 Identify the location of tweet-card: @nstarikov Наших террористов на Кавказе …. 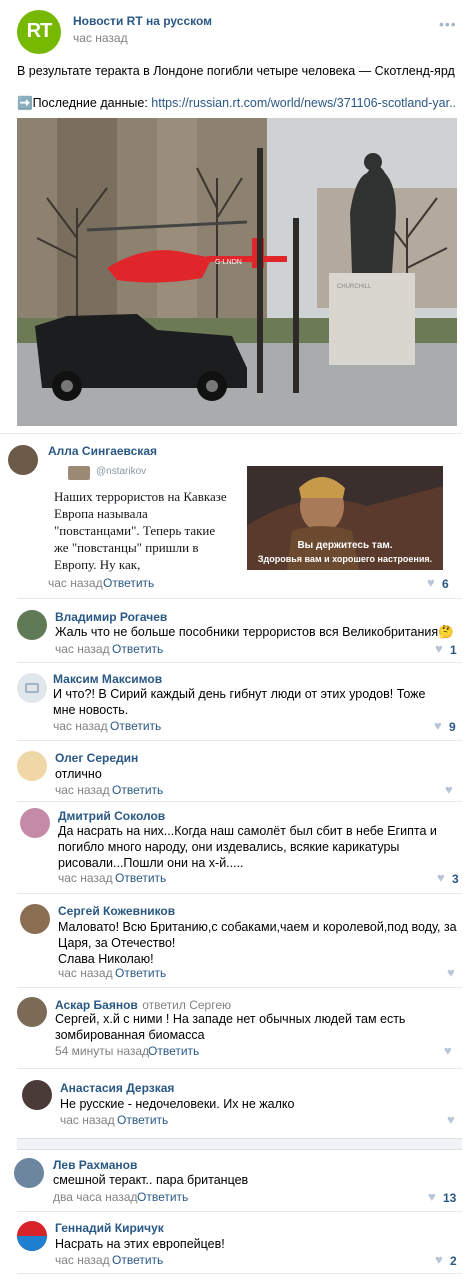
(141, 517).